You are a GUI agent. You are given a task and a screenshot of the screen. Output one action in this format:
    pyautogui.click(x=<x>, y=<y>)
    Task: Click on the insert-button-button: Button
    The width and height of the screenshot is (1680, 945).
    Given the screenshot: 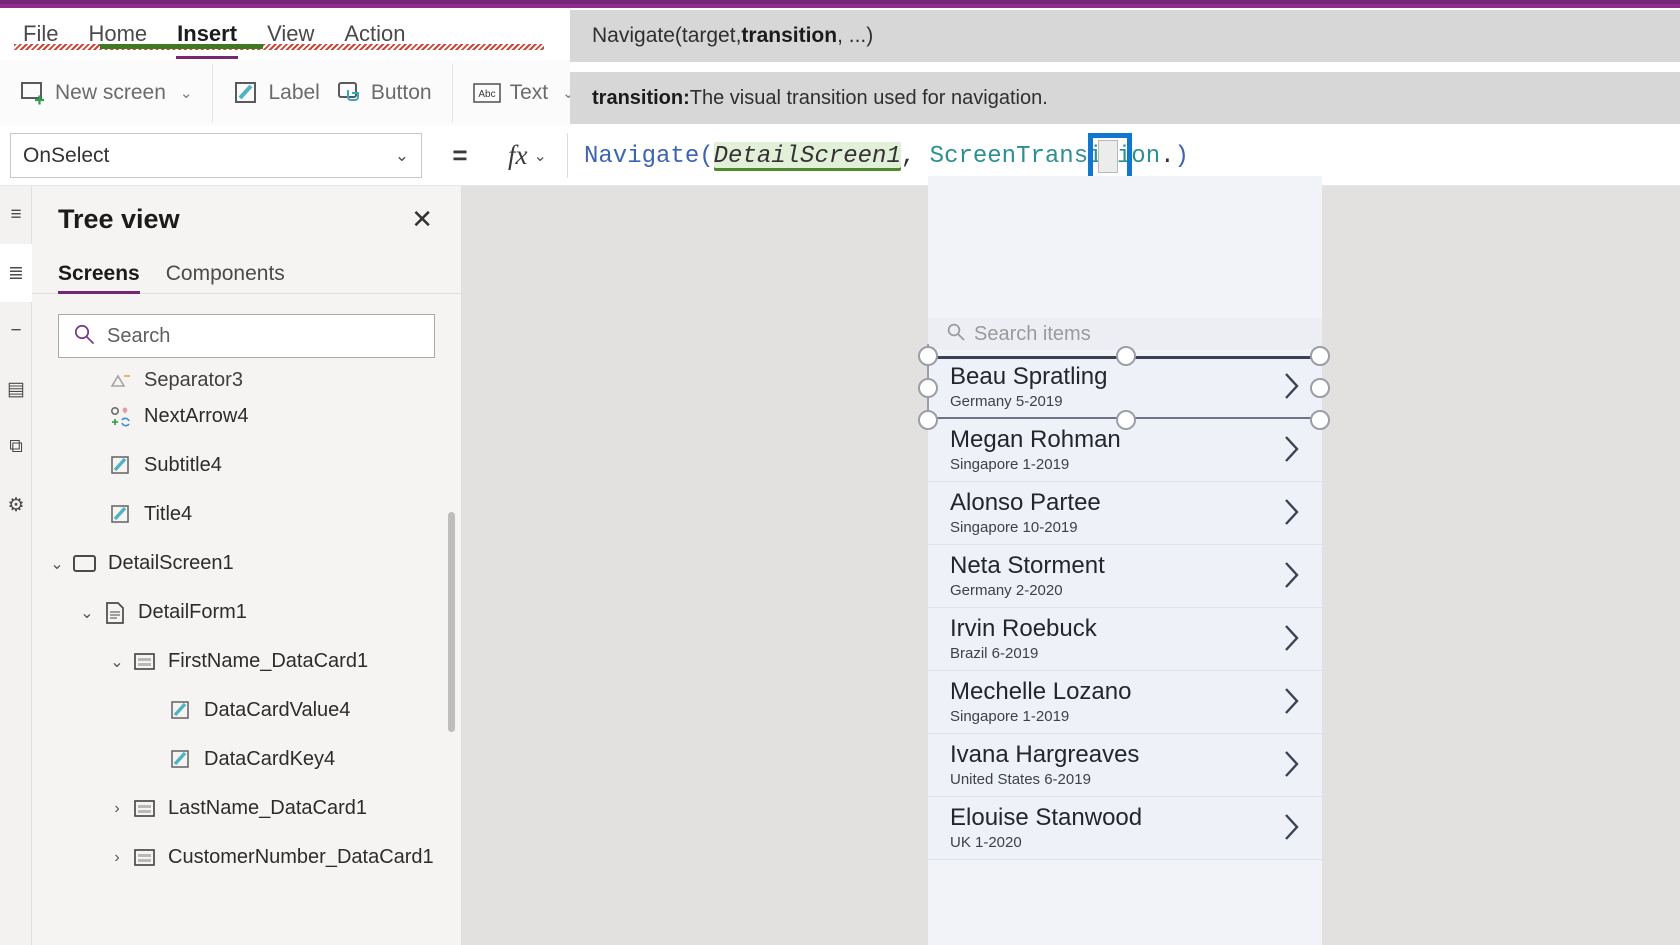 What is the action you would take?
    pyautogui.click(x=384, y=93)
    